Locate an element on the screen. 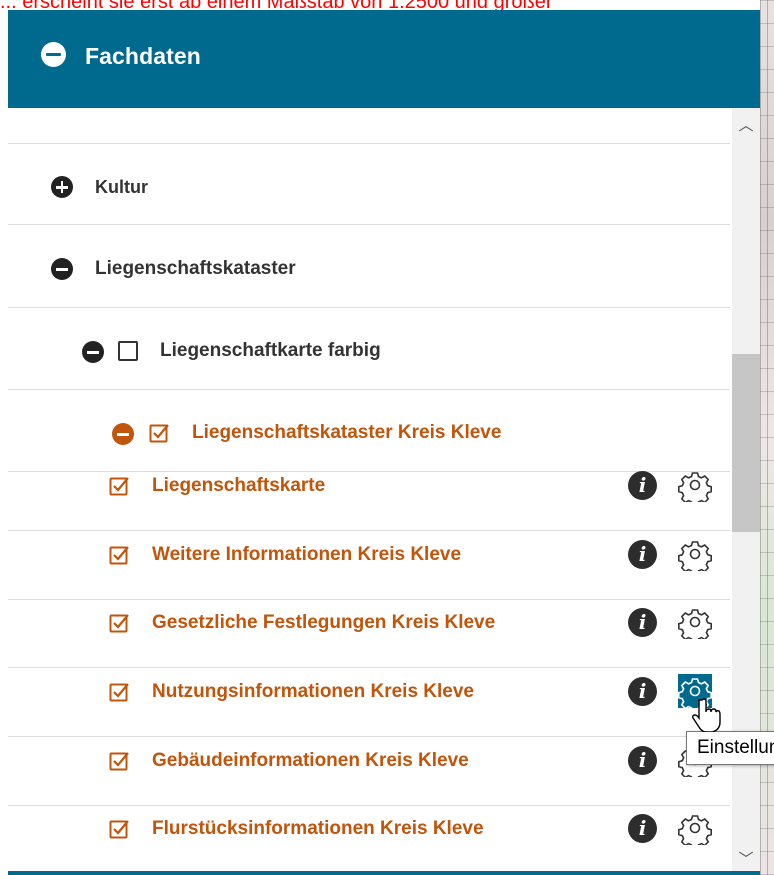 The height and width of the screenshot is (875, 774). layer-label: Weitere Informationen Kreis Kleve is located at coordinates (307, 554).